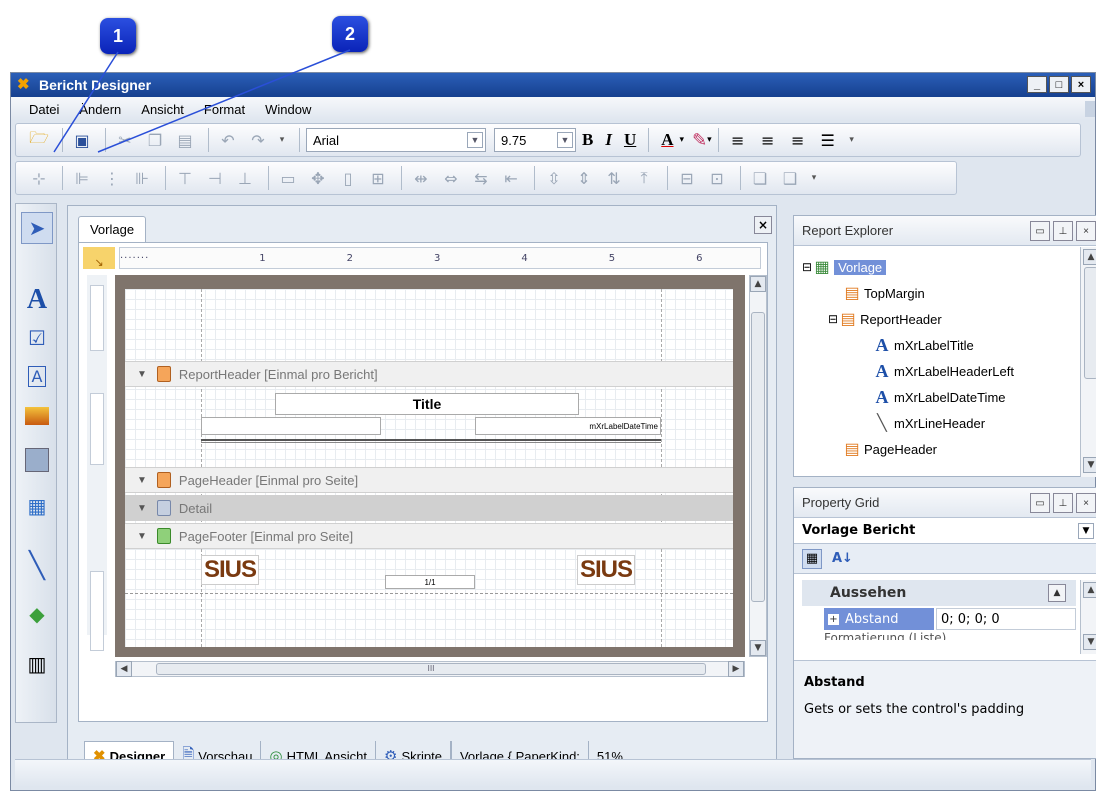 The image size is (1096, 791). What do you see at coordinates (429, 480) in the screenshot?
I see `band-page-header: ▼ PageHeader [Einmal pro Seite]` at bounding box center [429, 480].